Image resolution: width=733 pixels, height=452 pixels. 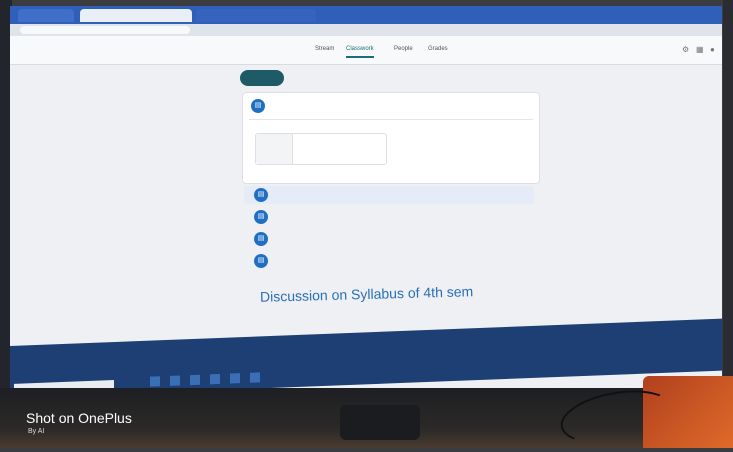 I want to click on task-view-icon, so click(x=155, y=381).